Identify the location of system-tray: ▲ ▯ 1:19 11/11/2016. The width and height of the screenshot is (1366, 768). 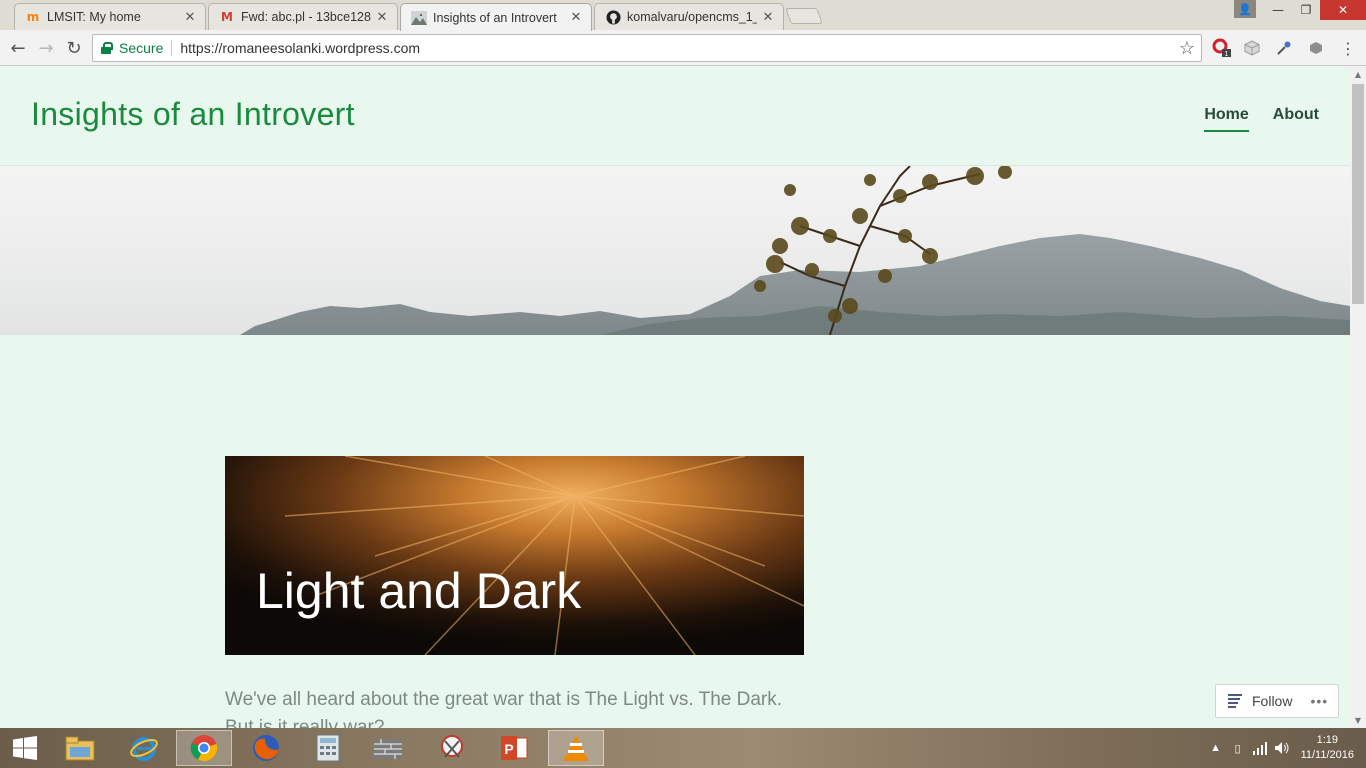
(1285, 748).